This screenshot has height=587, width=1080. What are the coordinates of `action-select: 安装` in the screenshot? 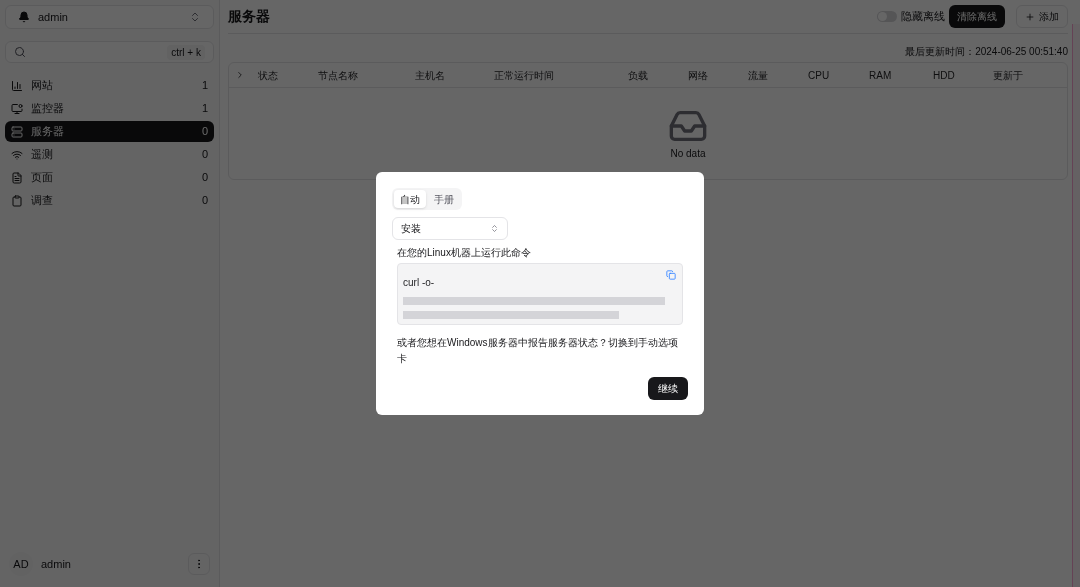 It's located at (450, 228).